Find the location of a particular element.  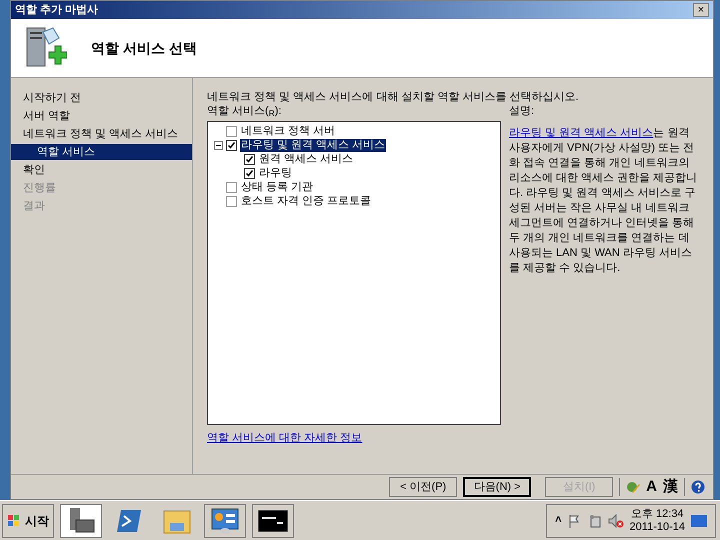

expander-icon is located at coordinates (218, 145).